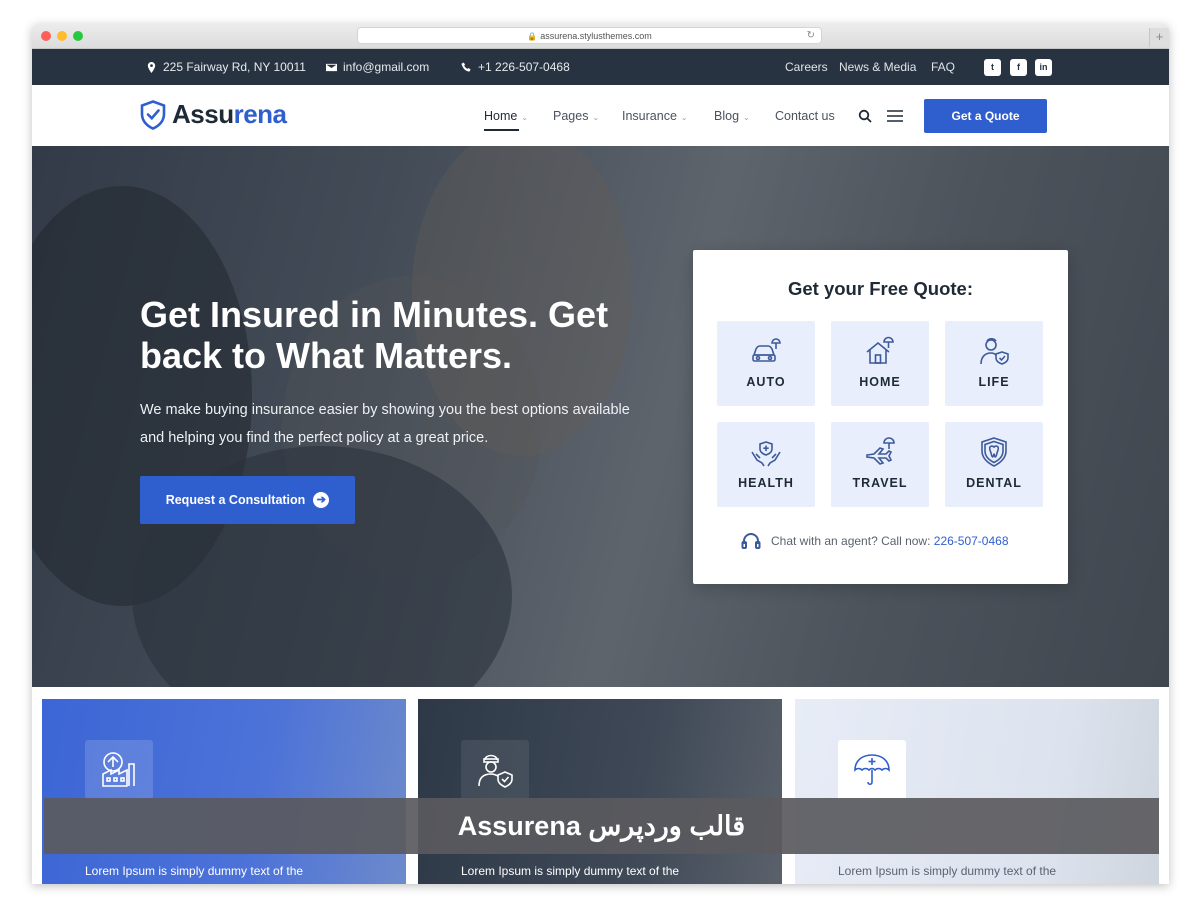 Image resolution: width=1200 pixels, height=915 pixels. Describe the element at coordinates (1018, 67) in the screenshot. I see `facebook-icon: f` at that location.